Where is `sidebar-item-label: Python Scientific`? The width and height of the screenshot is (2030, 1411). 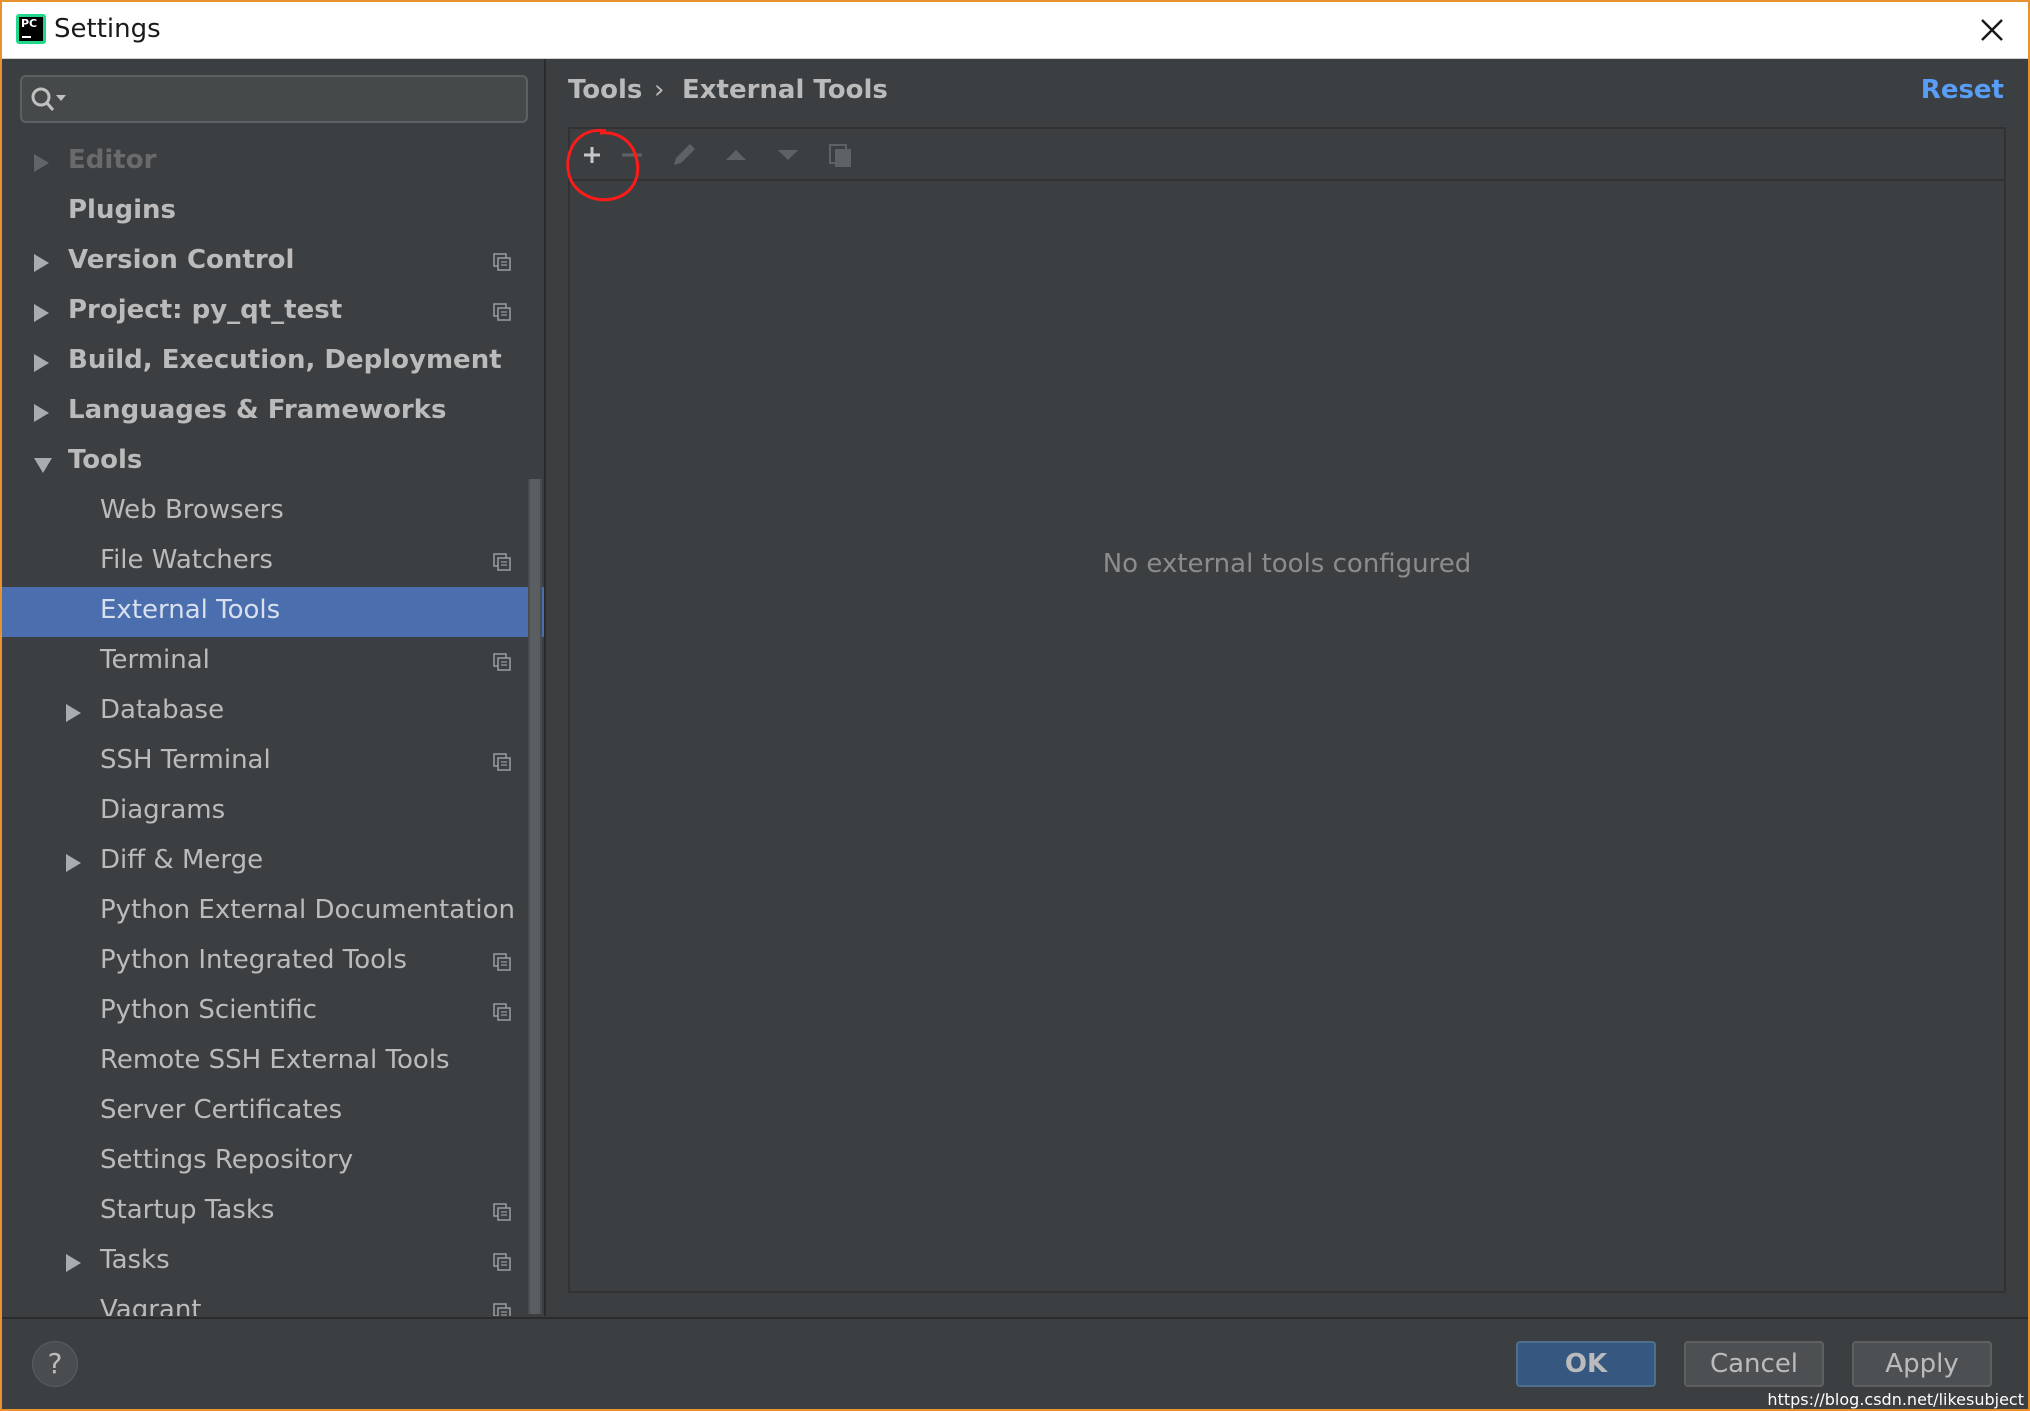 sidebar-item-label: Python Scientific is located at coordinates (208, 1010).